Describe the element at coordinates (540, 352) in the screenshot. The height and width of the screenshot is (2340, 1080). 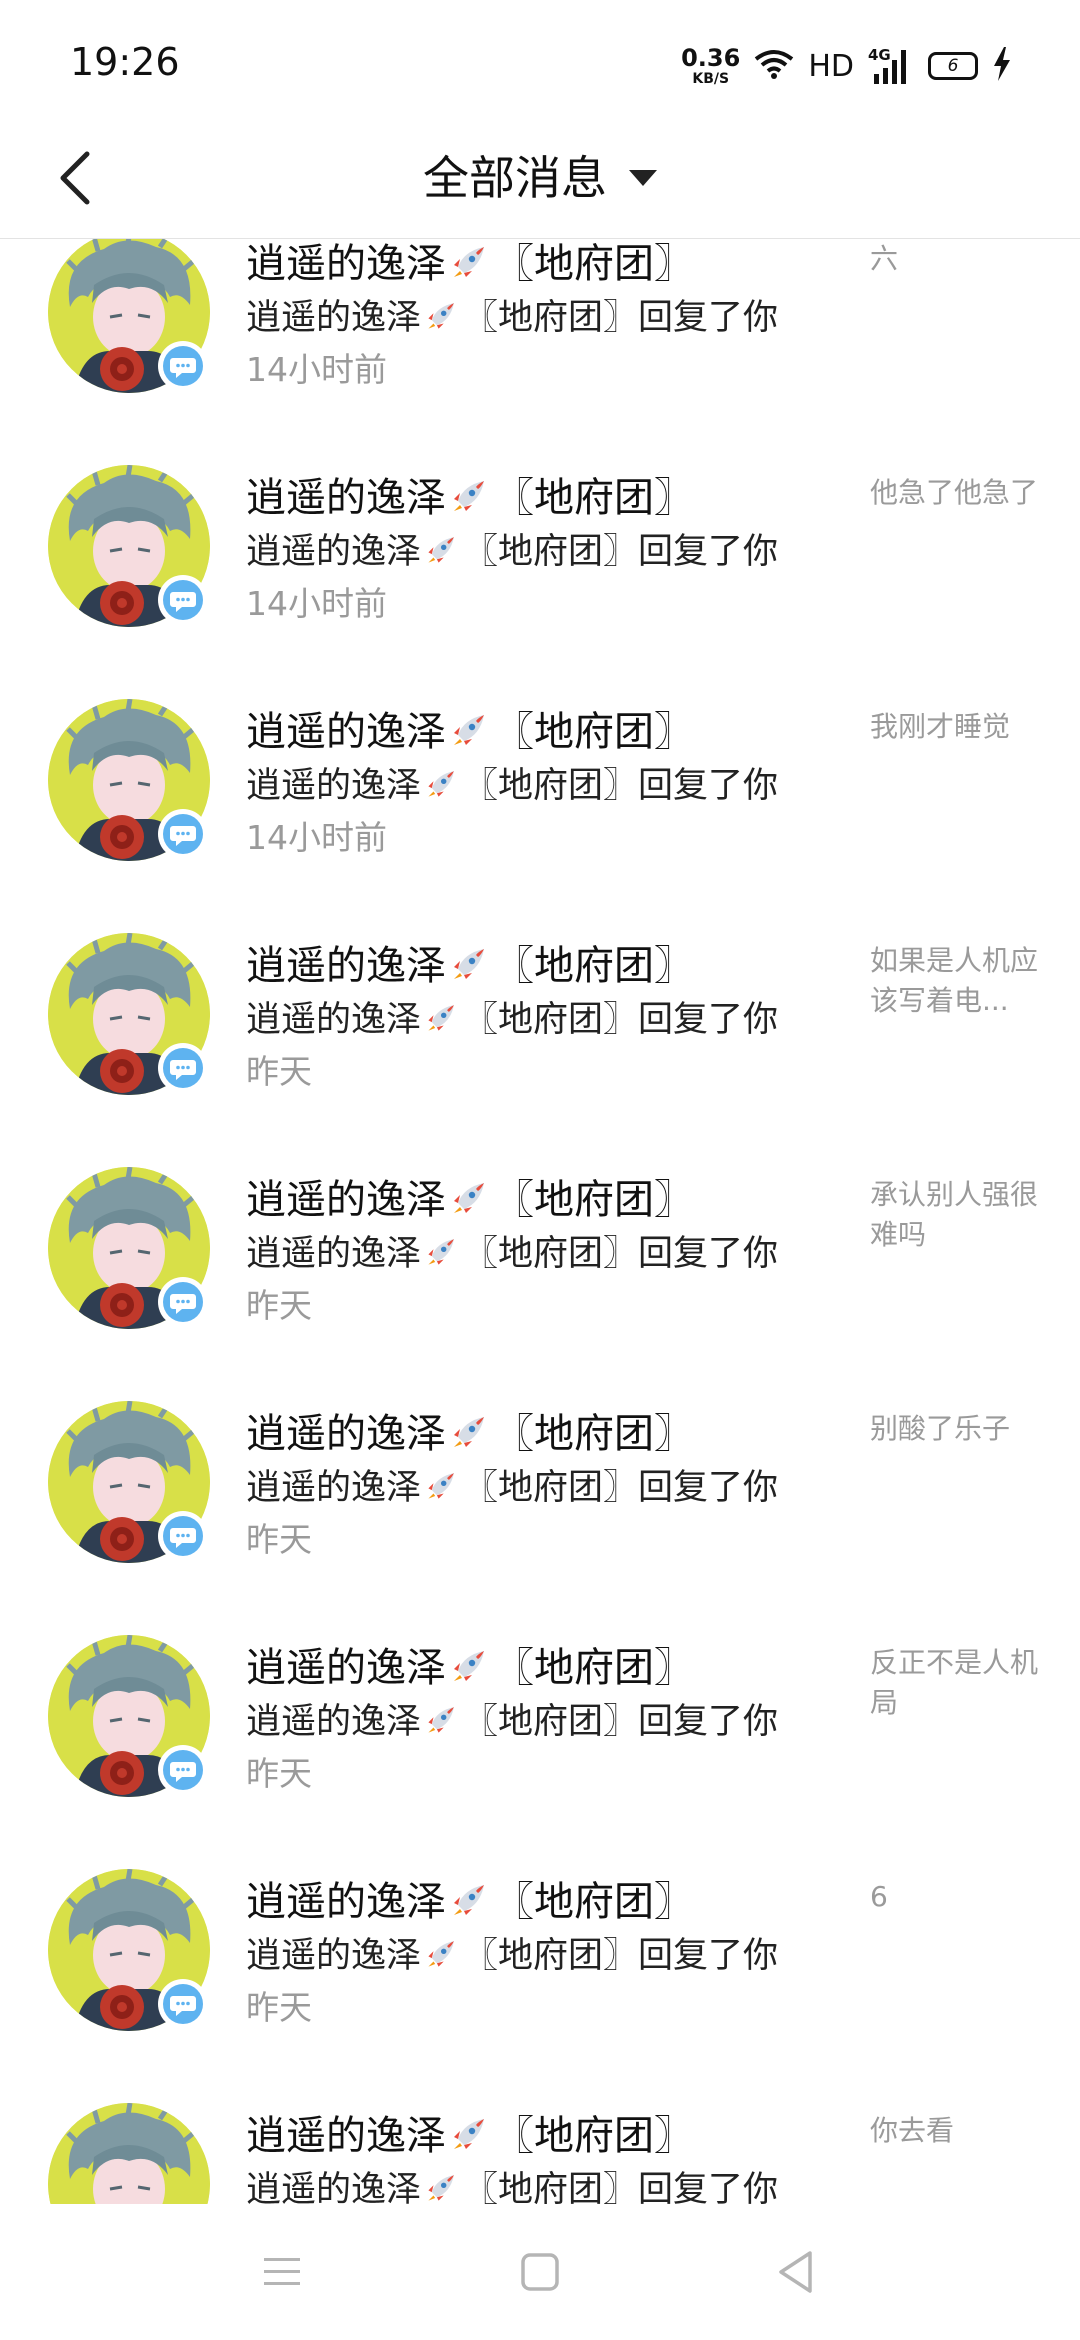
I see `message-row: 逍遥的逸泽 〖地府团〗 逍遥的逸泽 〖地府团〗回复了你 14小时前六` at that location.